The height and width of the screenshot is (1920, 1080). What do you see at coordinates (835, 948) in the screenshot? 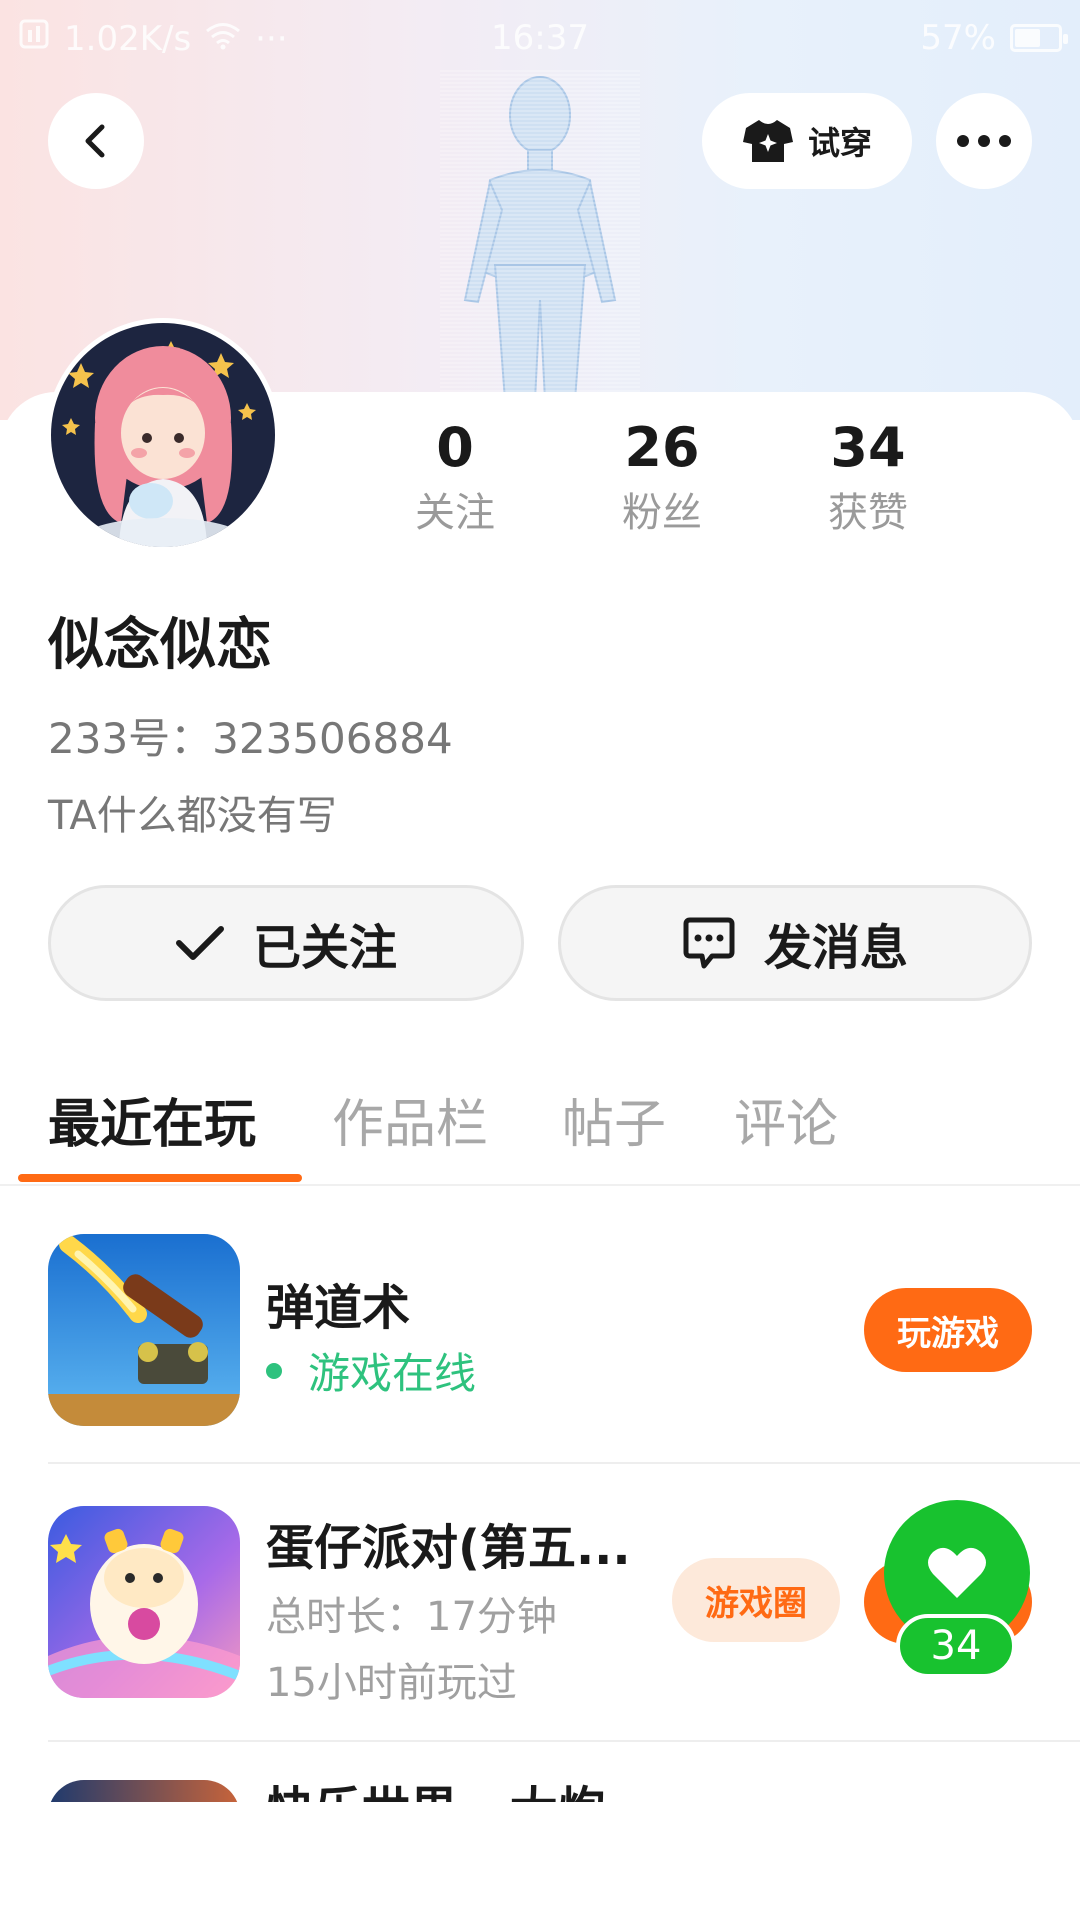
I see `send-message-label: 发消息` at bounding box center [835, 948].